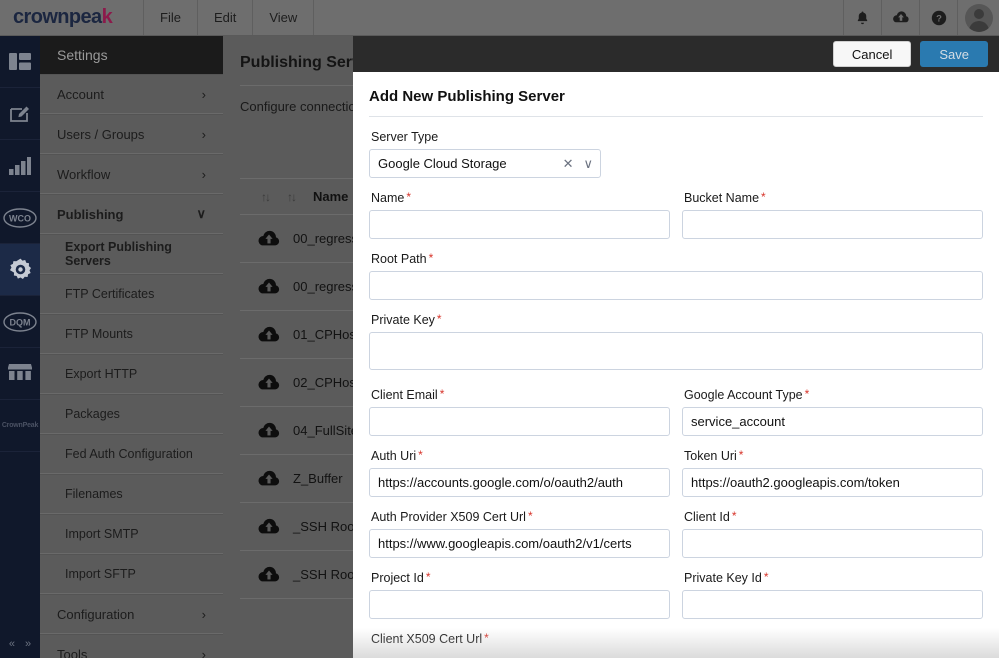 Image resolution: width=999 pixels, height=658 pixels. What do you see at coordinates (485, 163) in the screenshot?
I see `server-type-select: Google Cloud Storage ✕ ∨` at bounding box center [485, 163].